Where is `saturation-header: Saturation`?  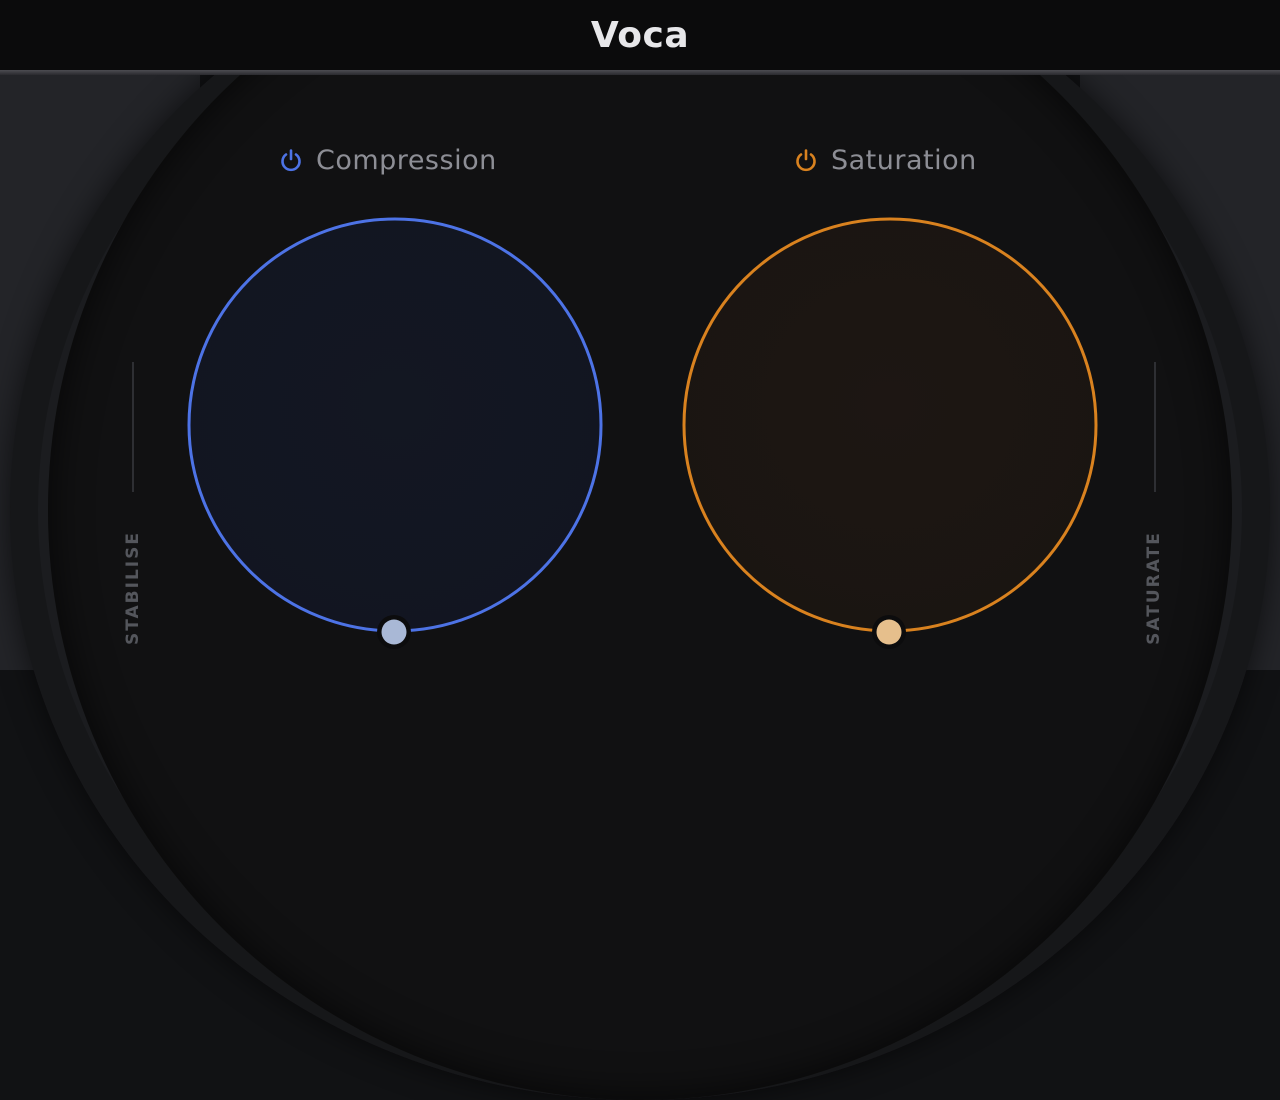 saturation-header: Saturation is located at coordinates (885, 160).